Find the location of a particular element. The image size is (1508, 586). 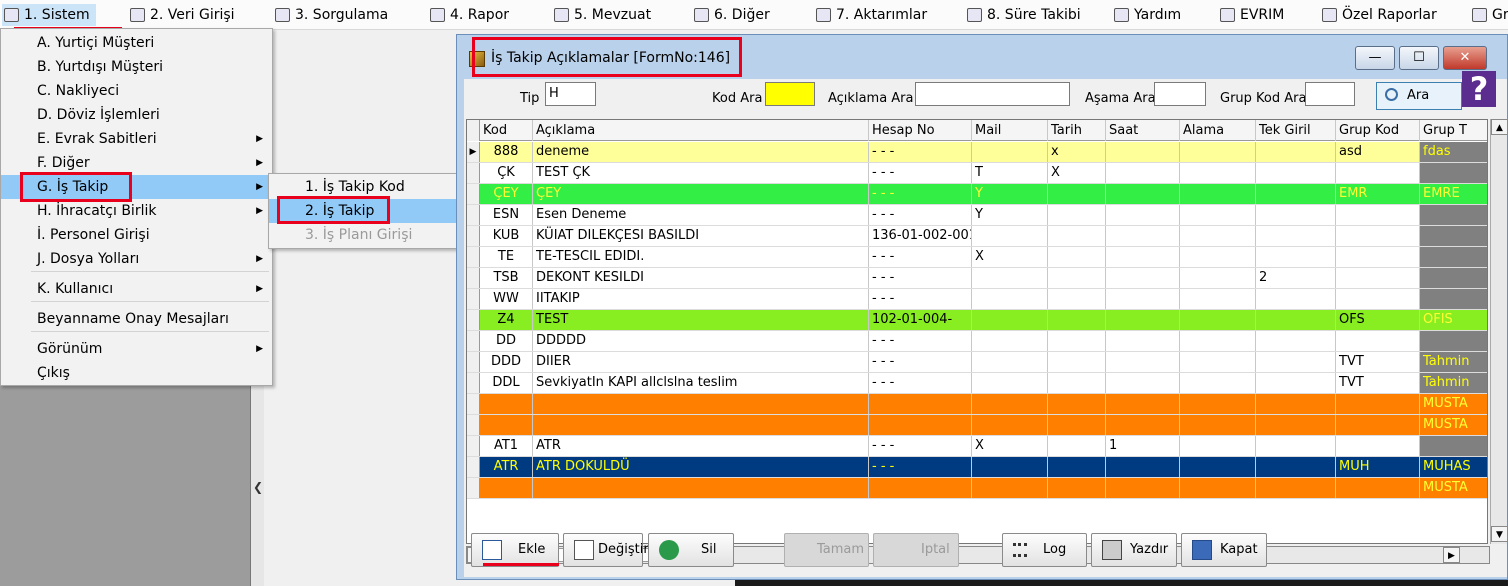

column-header: Alama is located at coordinates (1218, 130).